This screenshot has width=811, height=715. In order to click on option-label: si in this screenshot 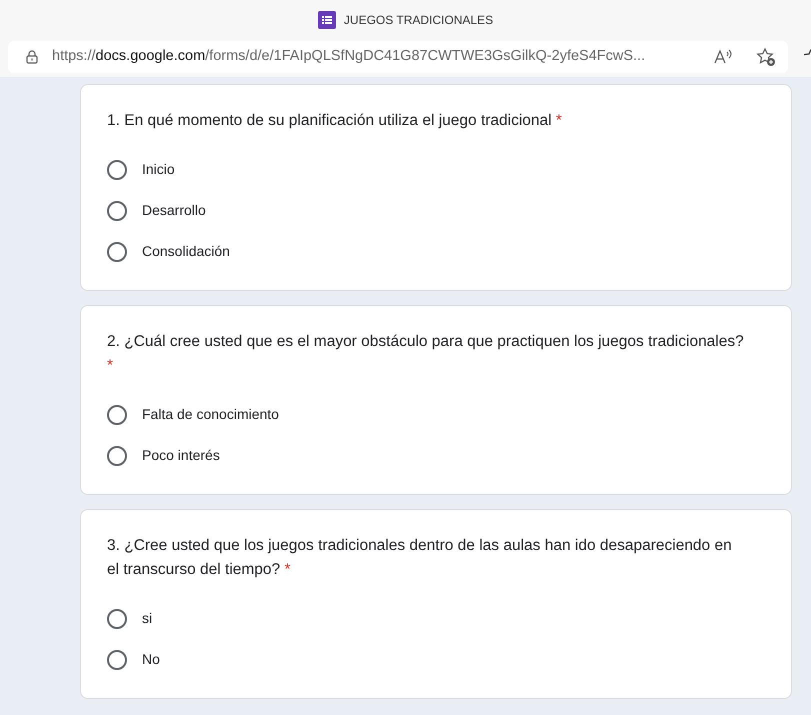, I will do `click(147, 618)`.